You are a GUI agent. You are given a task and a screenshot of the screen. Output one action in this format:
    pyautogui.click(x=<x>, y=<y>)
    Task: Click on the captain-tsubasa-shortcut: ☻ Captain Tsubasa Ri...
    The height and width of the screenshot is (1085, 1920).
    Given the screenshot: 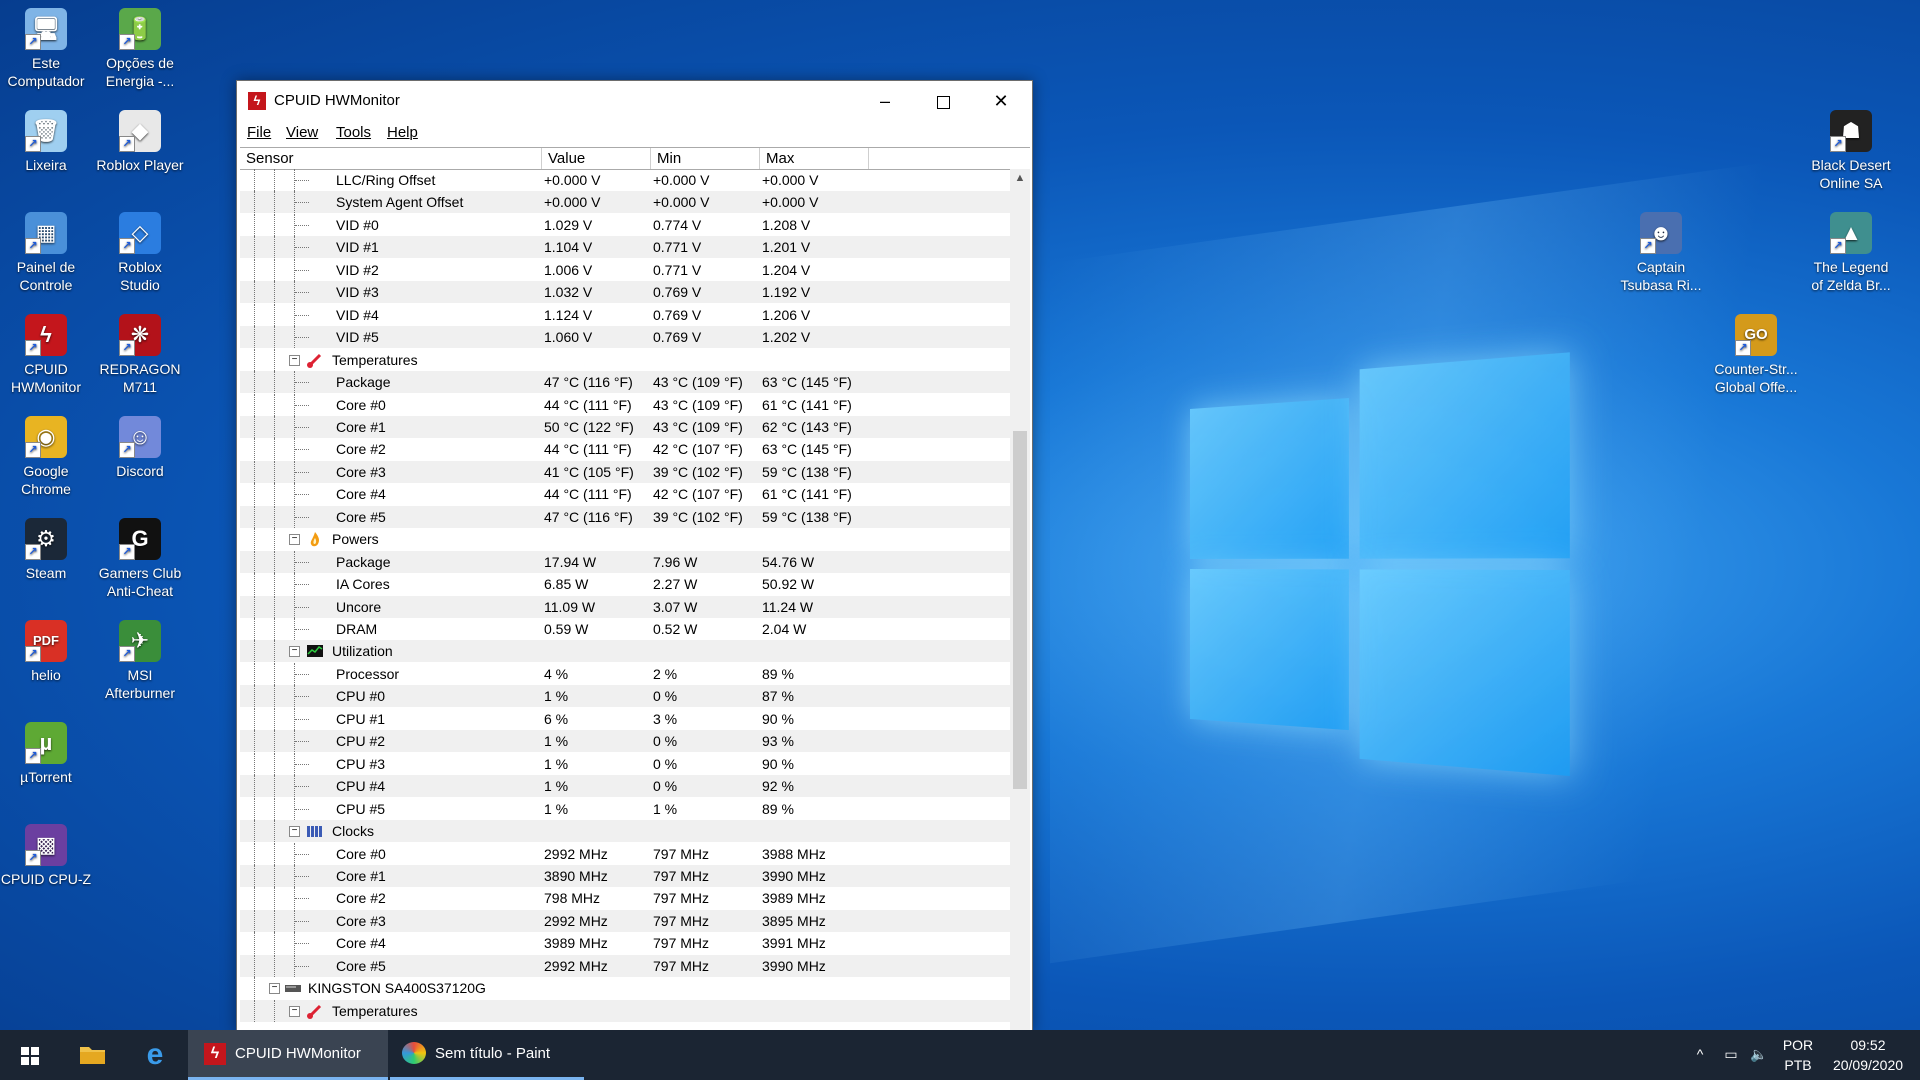 What is the action you would take?
    pyautogui.click(x=1661, y=253)
    